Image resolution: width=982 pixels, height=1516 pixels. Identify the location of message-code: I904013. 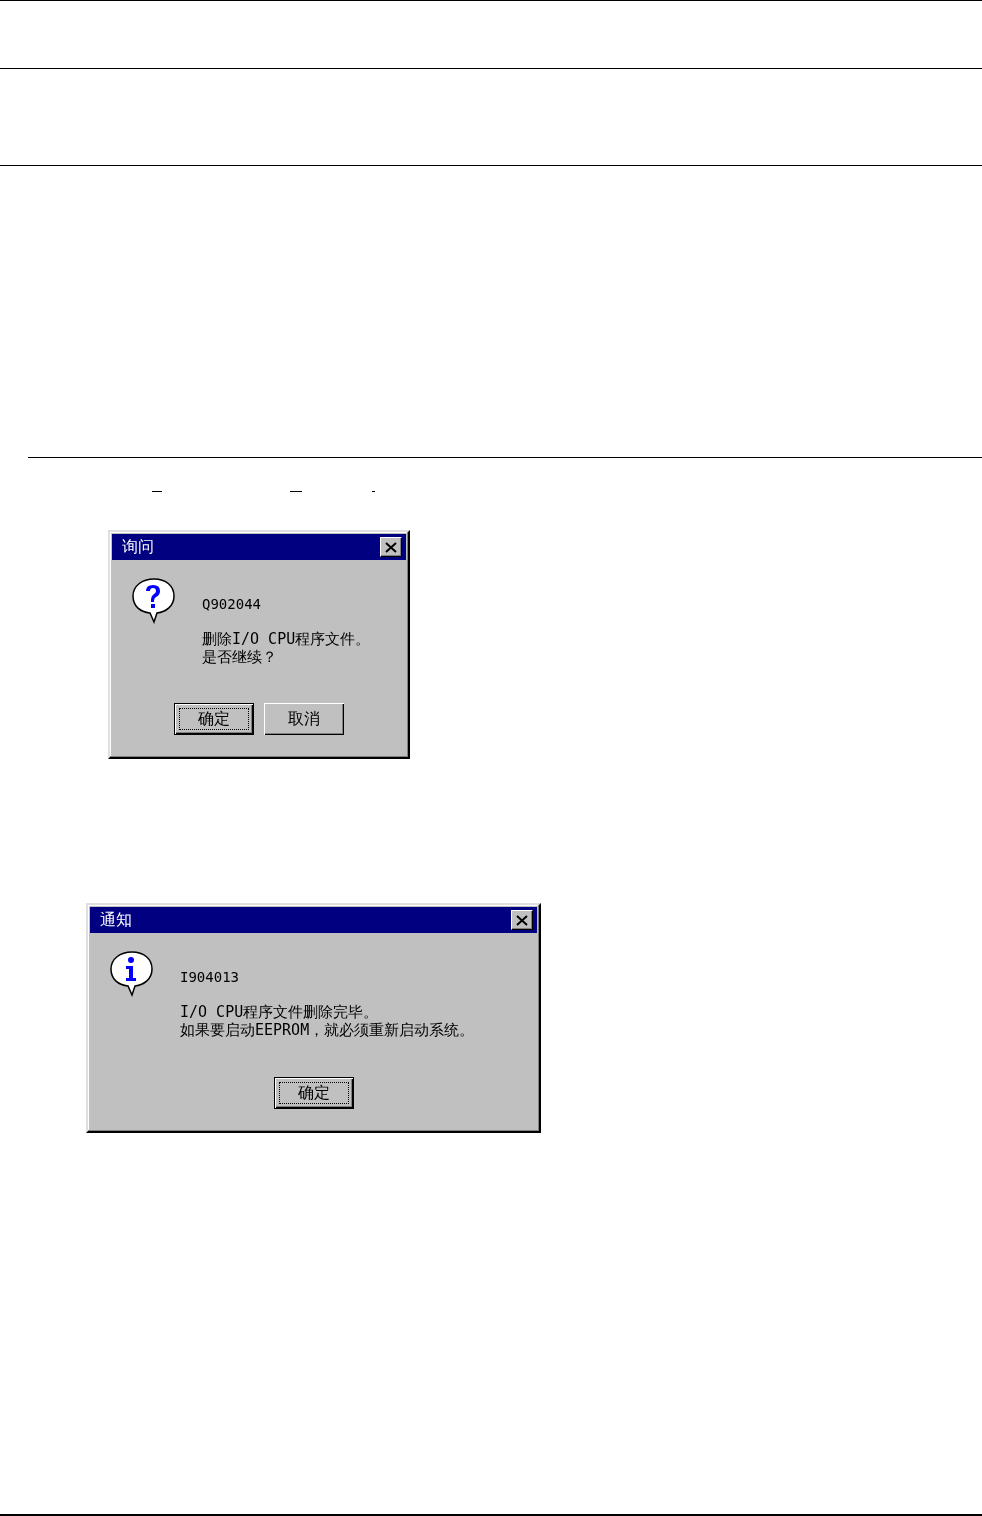
(210, 977).